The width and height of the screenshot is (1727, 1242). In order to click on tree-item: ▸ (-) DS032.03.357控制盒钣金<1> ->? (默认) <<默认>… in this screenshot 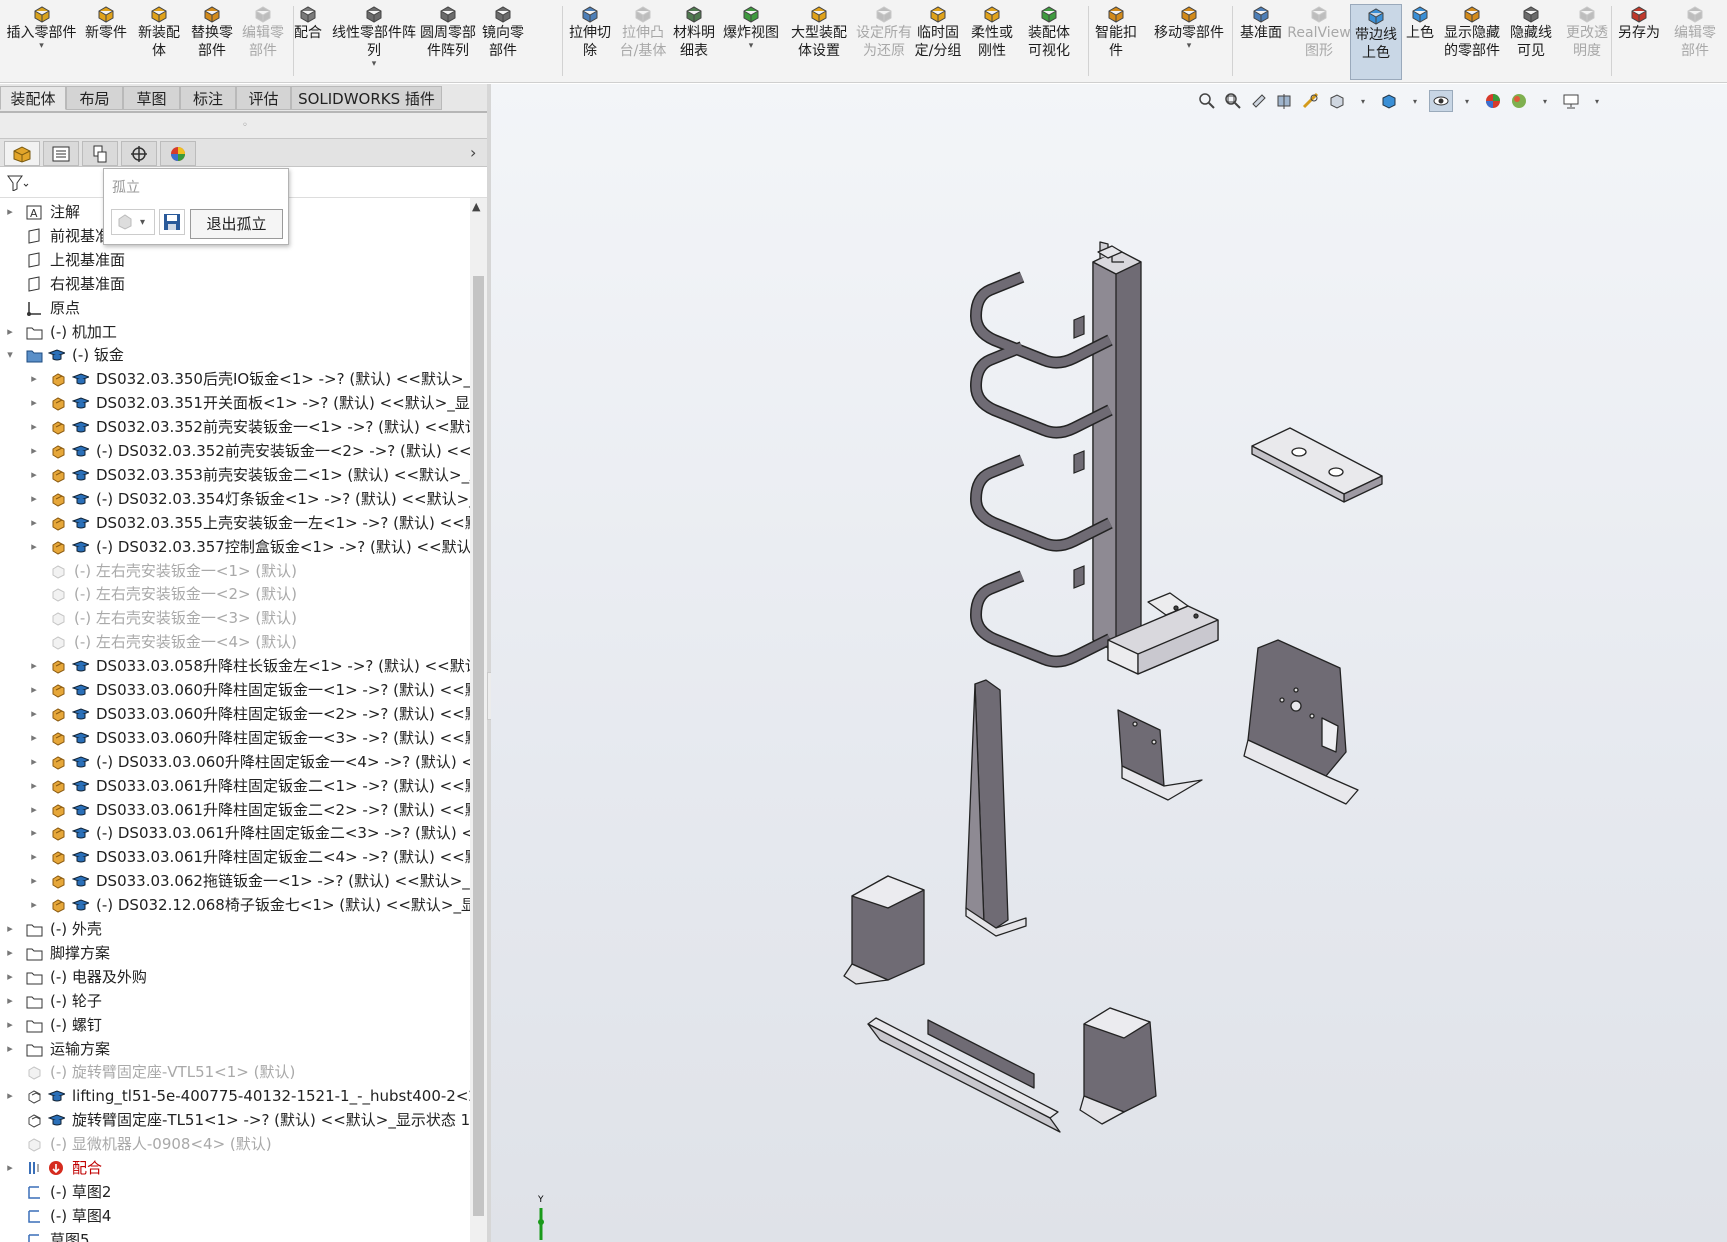, I will do `click(235, 547)`.